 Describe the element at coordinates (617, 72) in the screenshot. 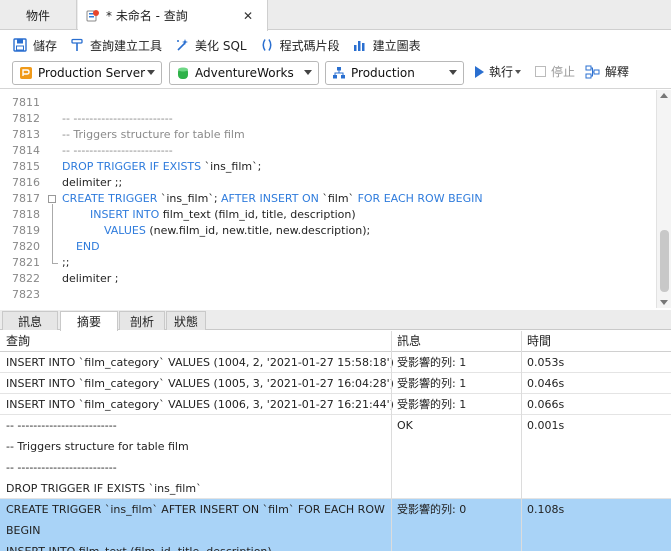

I see `explain-label: 解釋` at that location.